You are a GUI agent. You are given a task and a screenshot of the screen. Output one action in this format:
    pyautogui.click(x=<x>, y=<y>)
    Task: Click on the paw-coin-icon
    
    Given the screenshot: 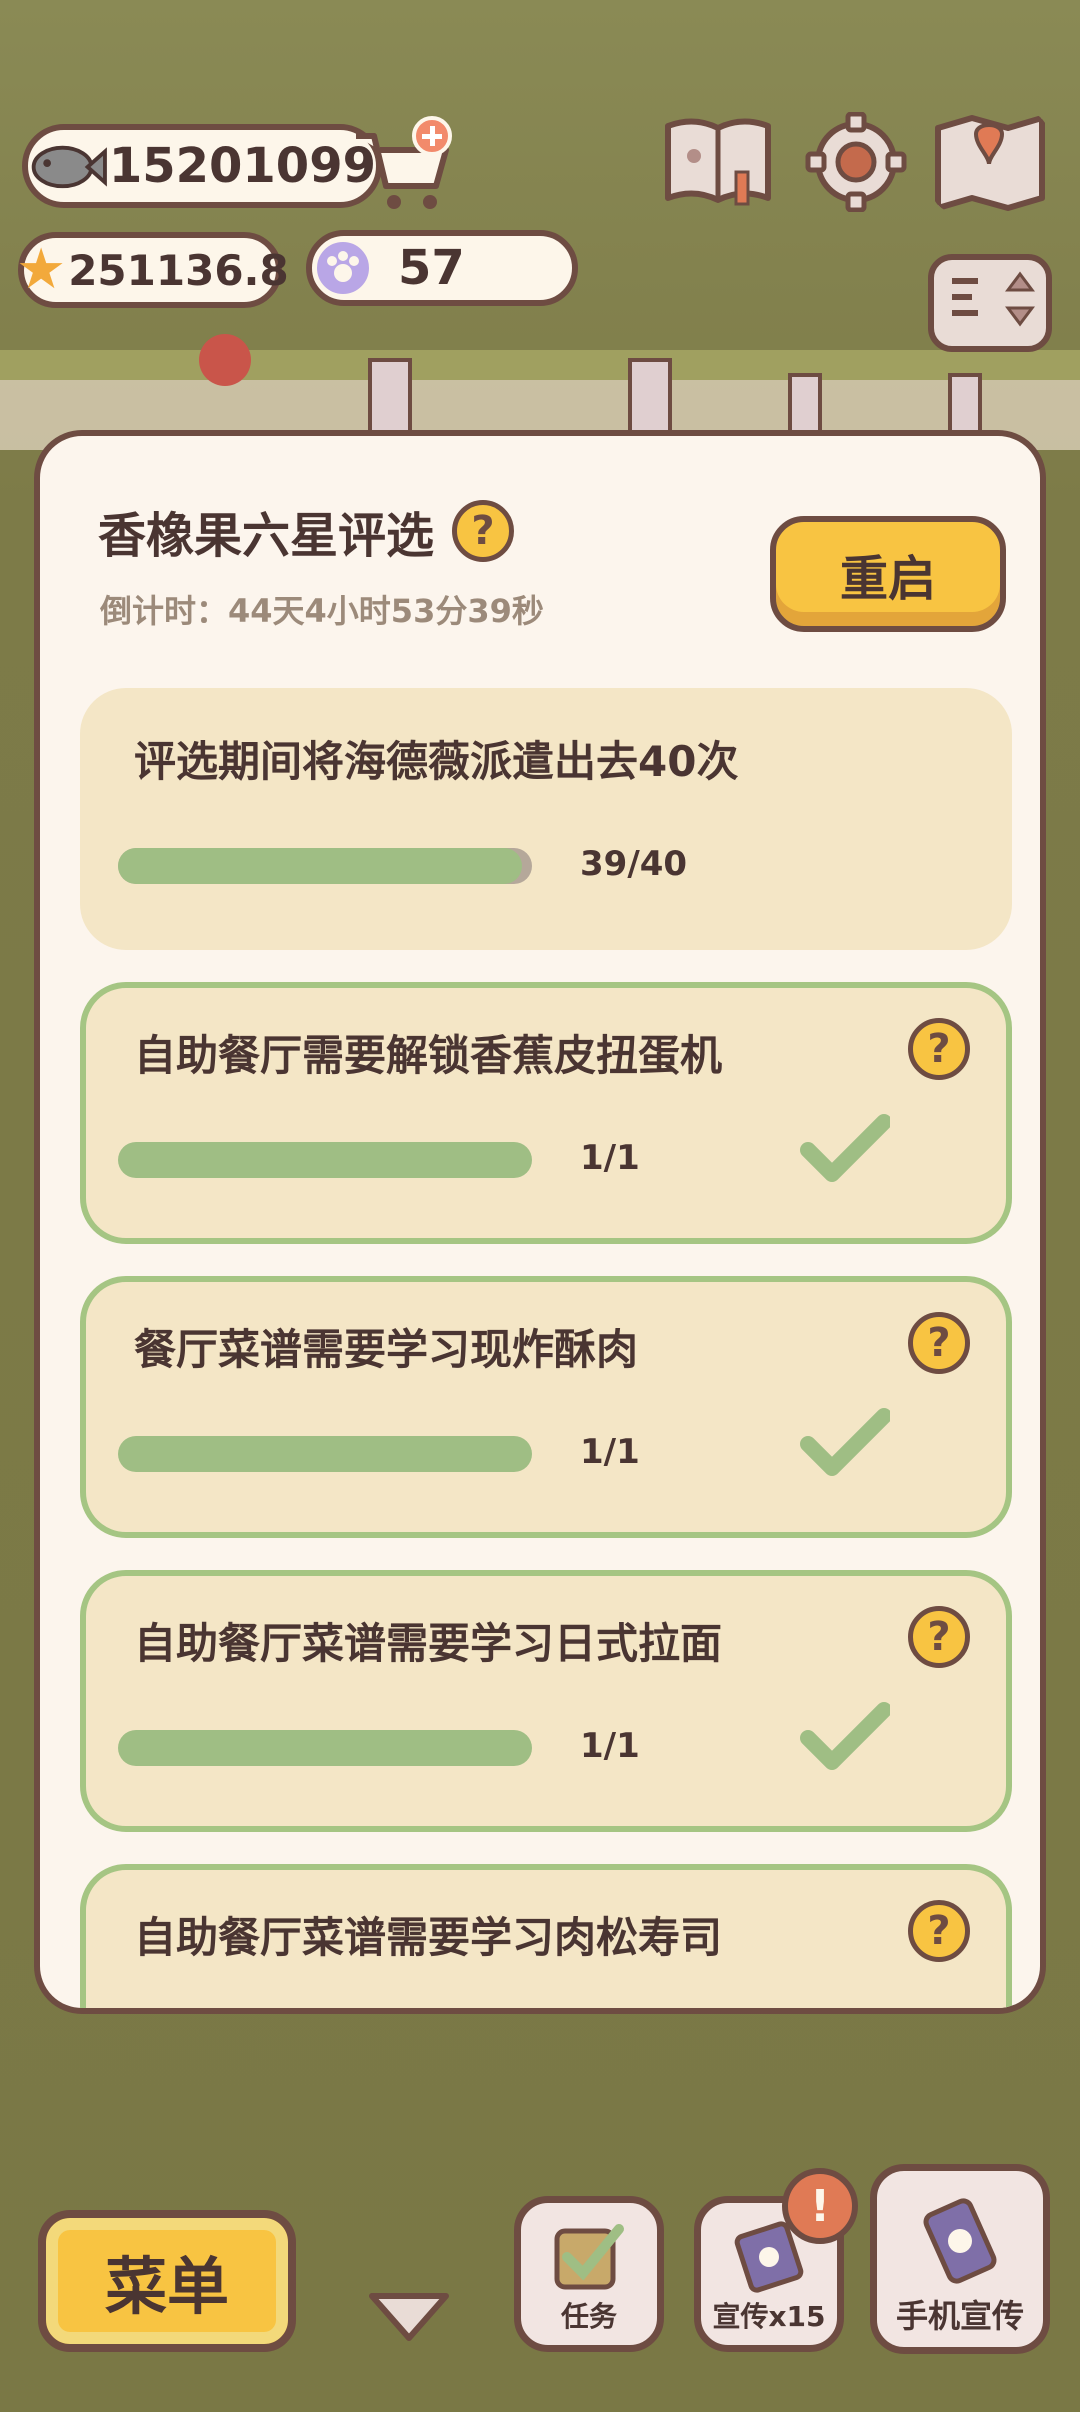 What is the action you would take?
    pyautogui.click(x=343, y=268)
    